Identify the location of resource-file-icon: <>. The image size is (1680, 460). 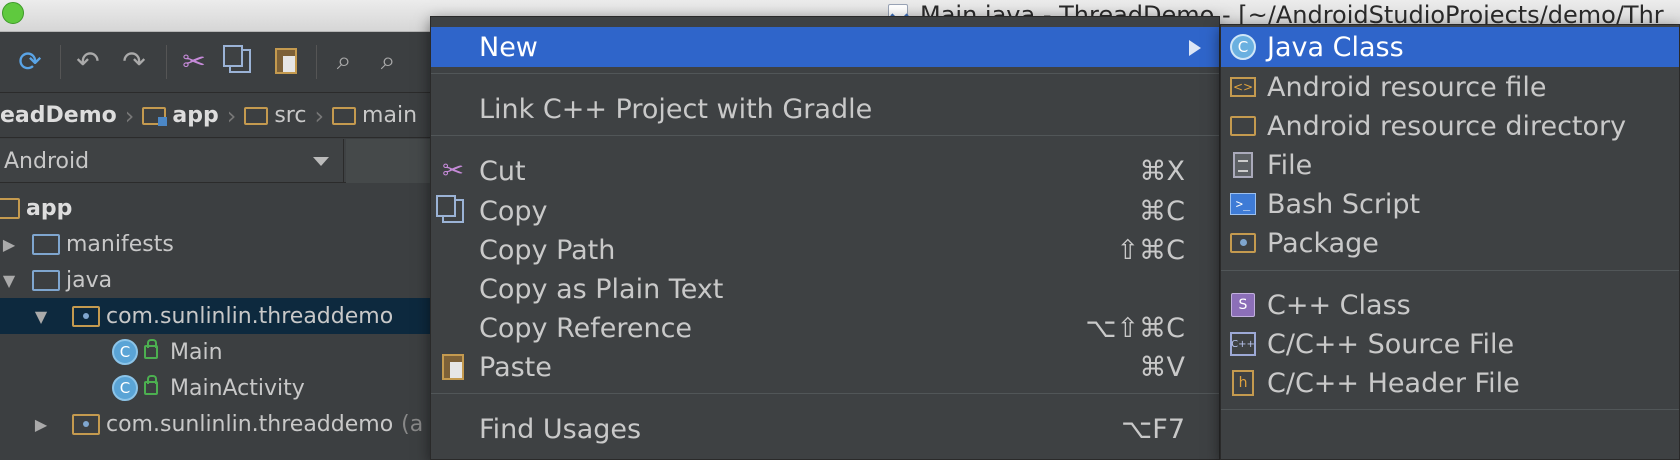
(1243, 87).